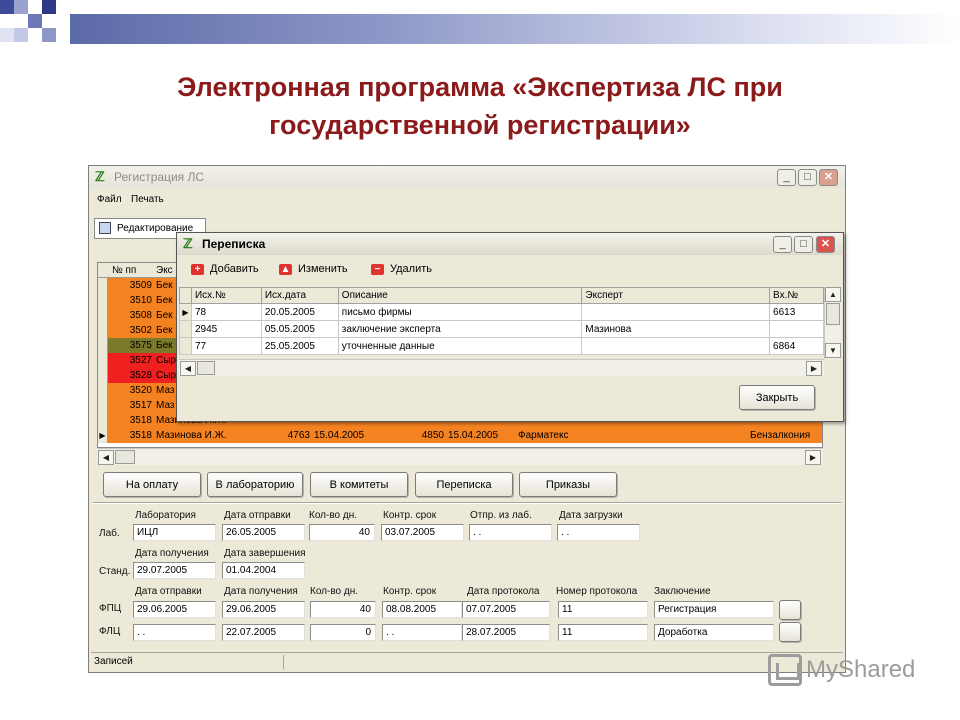  Describe the element at coordinates (377, 269) in the screenshot. I see `minus-icon: −` at that location.